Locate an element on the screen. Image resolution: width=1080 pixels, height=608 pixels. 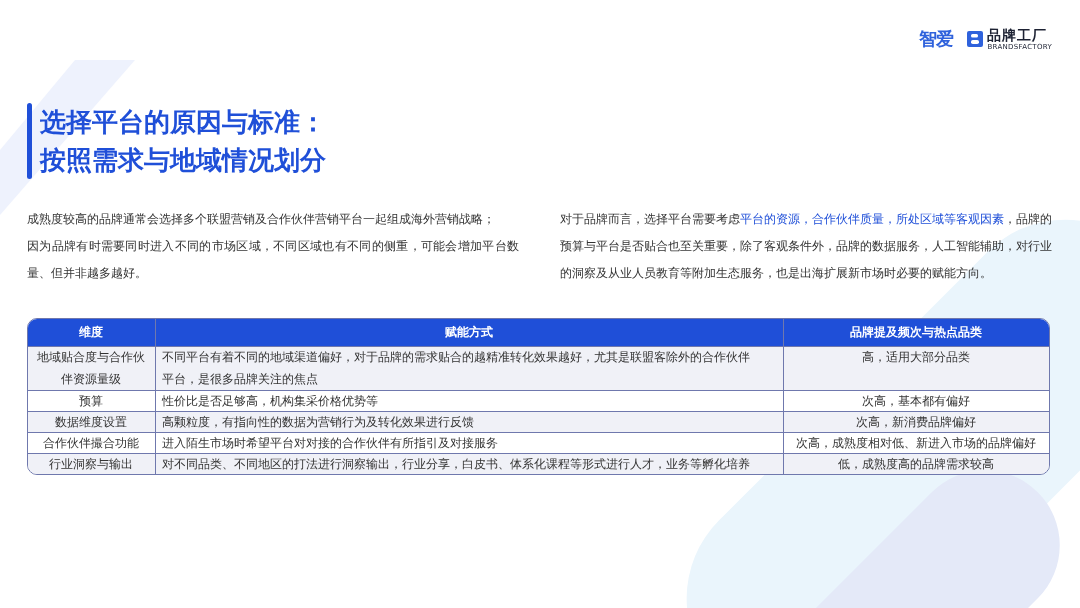
slide-title: 选择平台的原因与标准： 按照需求与地域情况划分 is located at coordinates (183, 141).